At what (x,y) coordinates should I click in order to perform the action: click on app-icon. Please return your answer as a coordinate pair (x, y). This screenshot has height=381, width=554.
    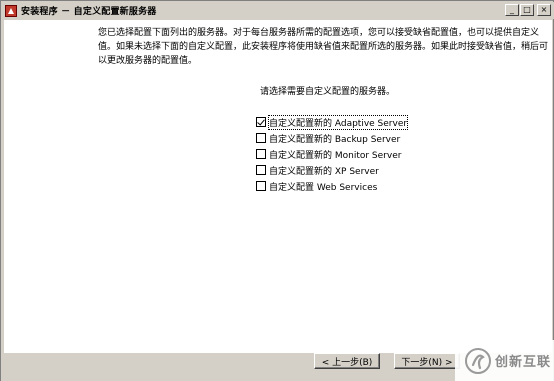
    Looking at the image, I should click on (11, 10).